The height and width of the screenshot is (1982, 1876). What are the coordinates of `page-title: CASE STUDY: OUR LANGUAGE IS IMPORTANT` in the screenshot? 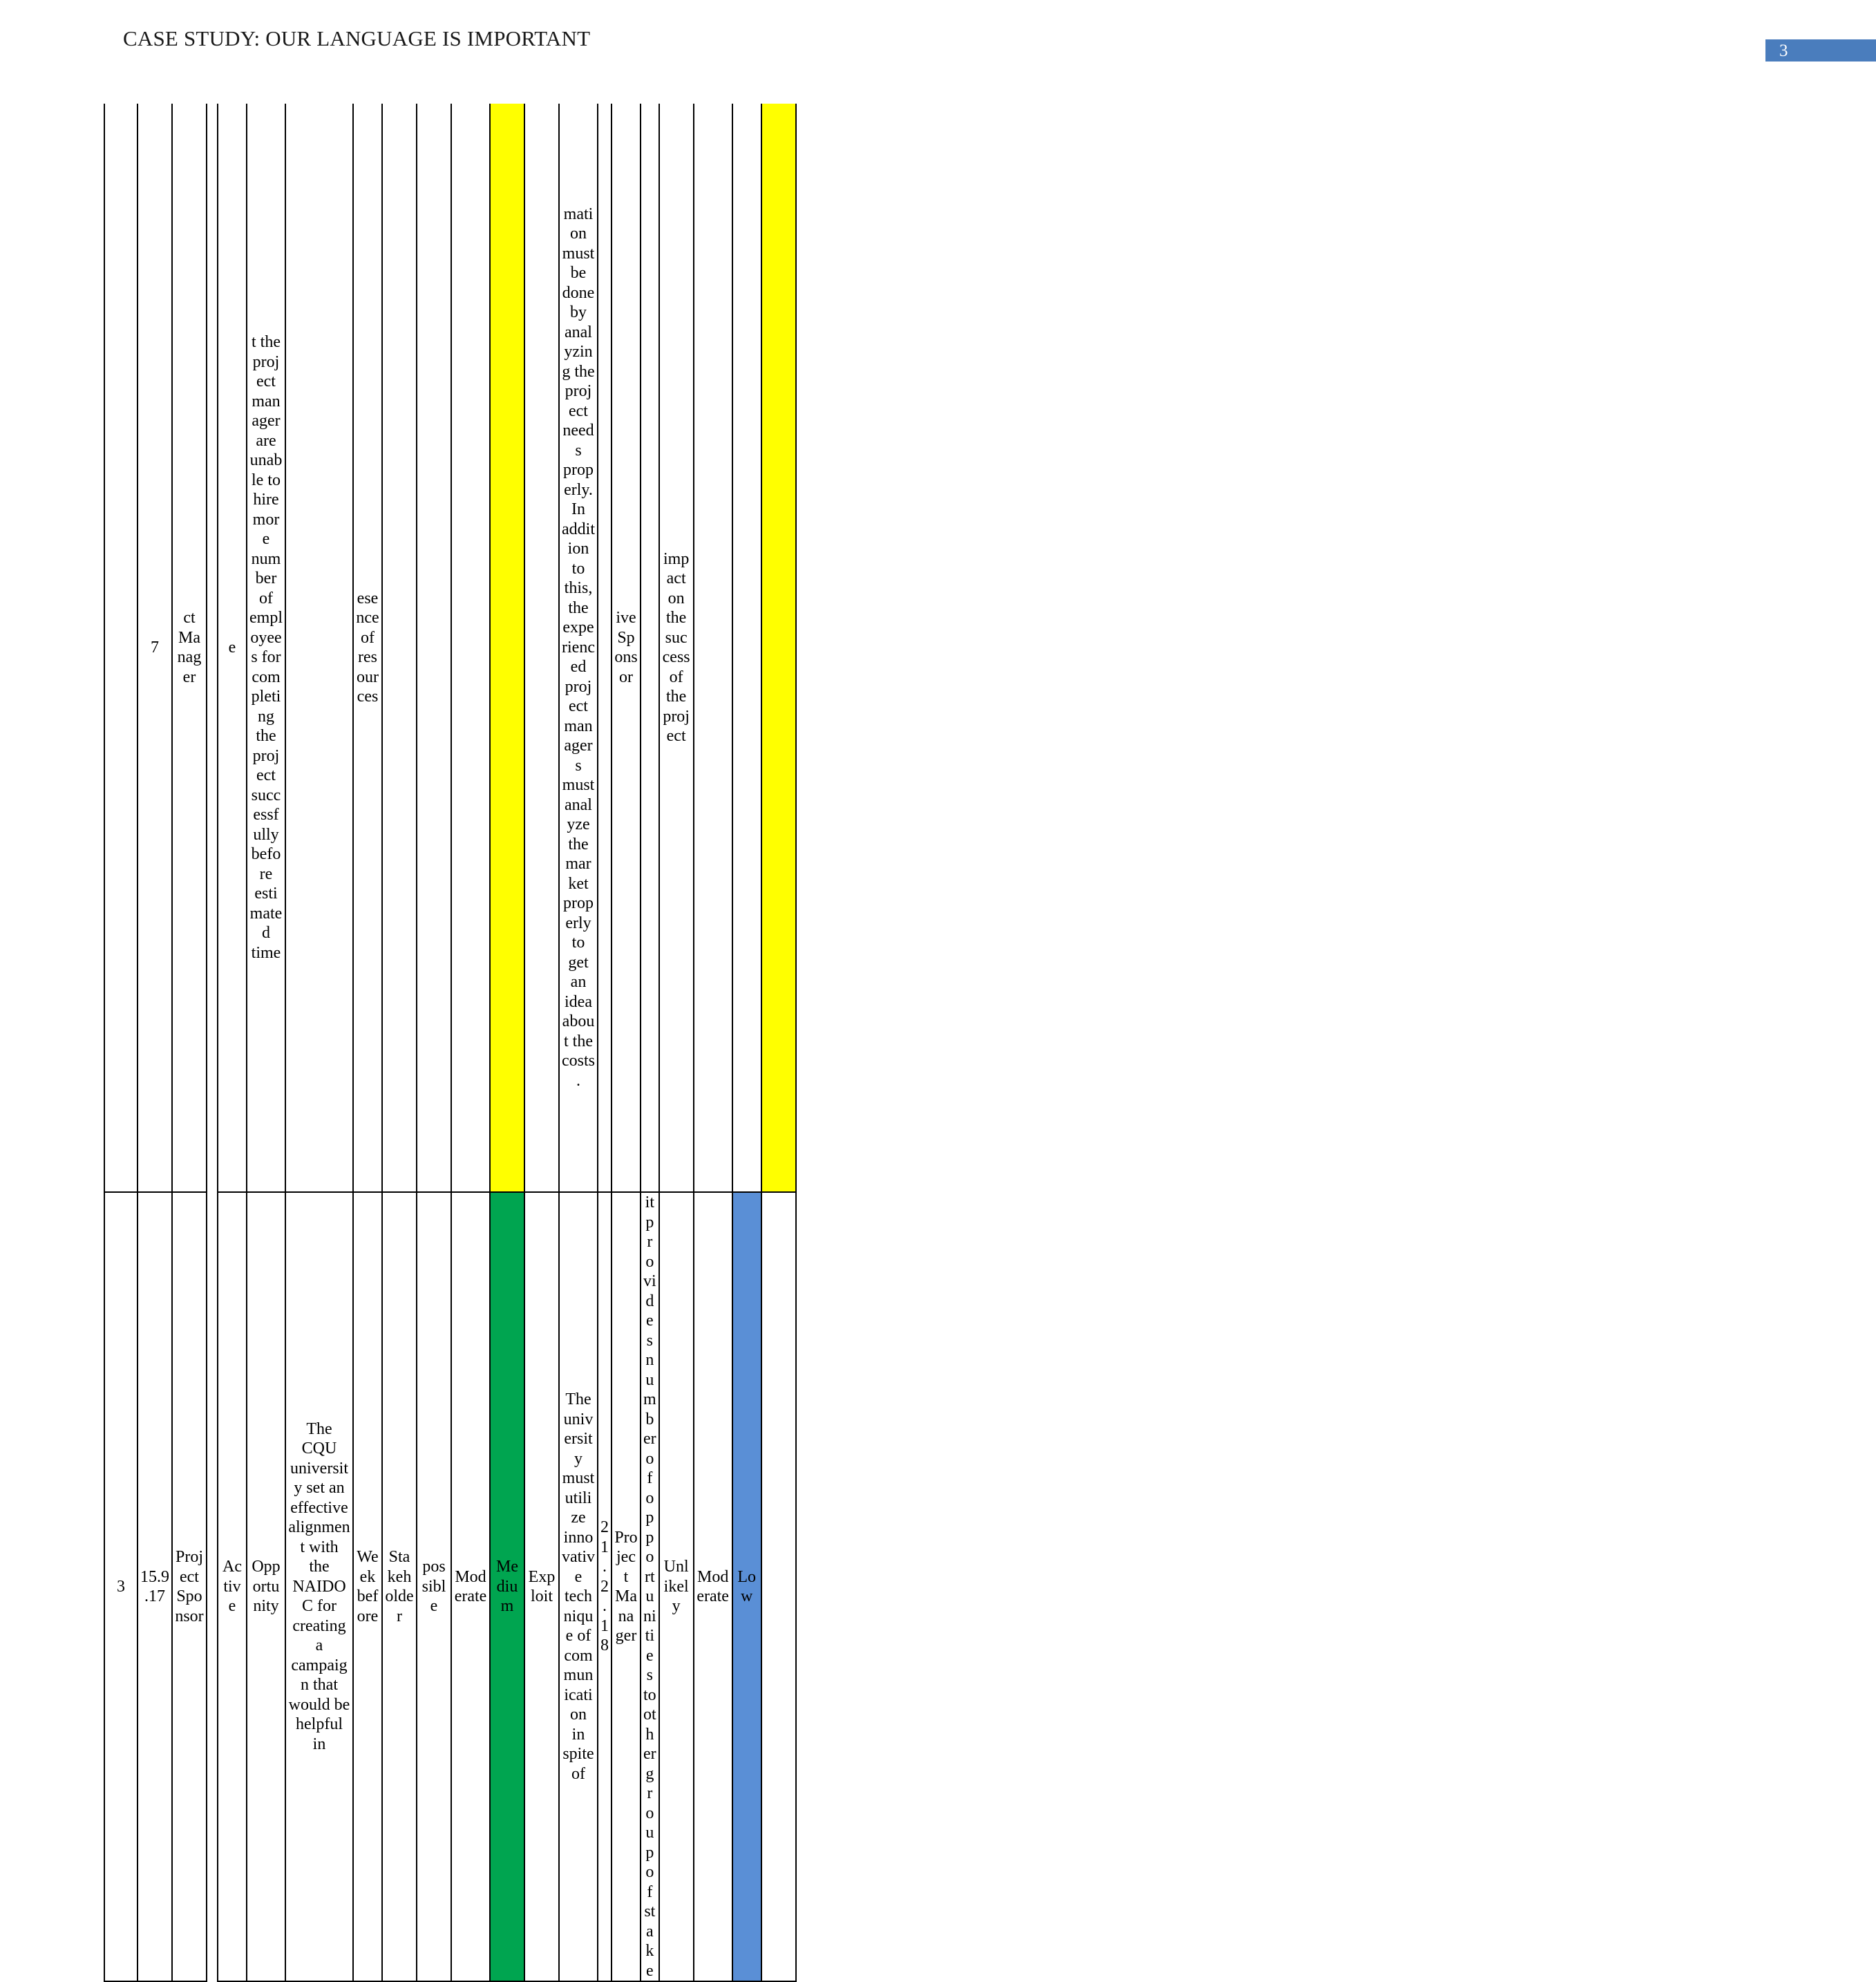 It's located at (357, 38).